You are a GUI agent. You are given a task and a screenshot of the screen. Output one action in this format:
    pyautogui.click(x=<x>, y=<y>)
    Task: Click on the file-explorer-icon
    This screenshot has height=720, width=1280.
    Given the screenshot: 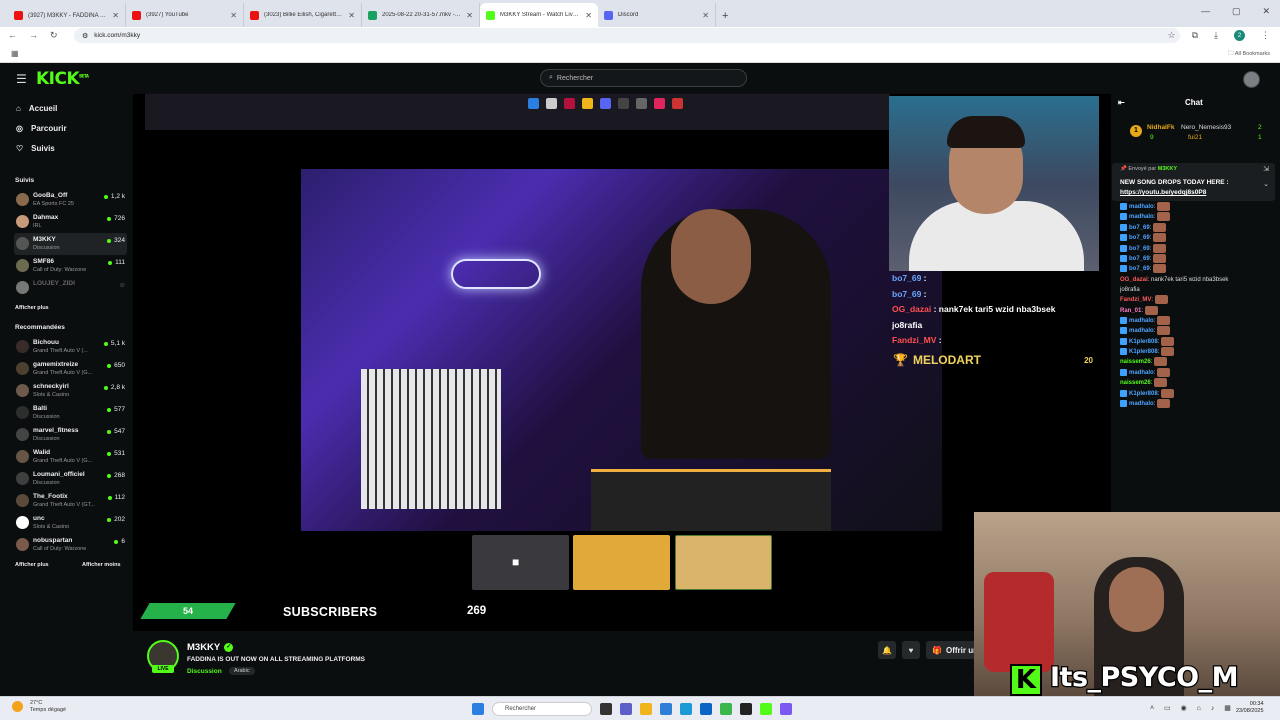 What is the action you would take?
    pyautogui.click(x=646, y=709)
    